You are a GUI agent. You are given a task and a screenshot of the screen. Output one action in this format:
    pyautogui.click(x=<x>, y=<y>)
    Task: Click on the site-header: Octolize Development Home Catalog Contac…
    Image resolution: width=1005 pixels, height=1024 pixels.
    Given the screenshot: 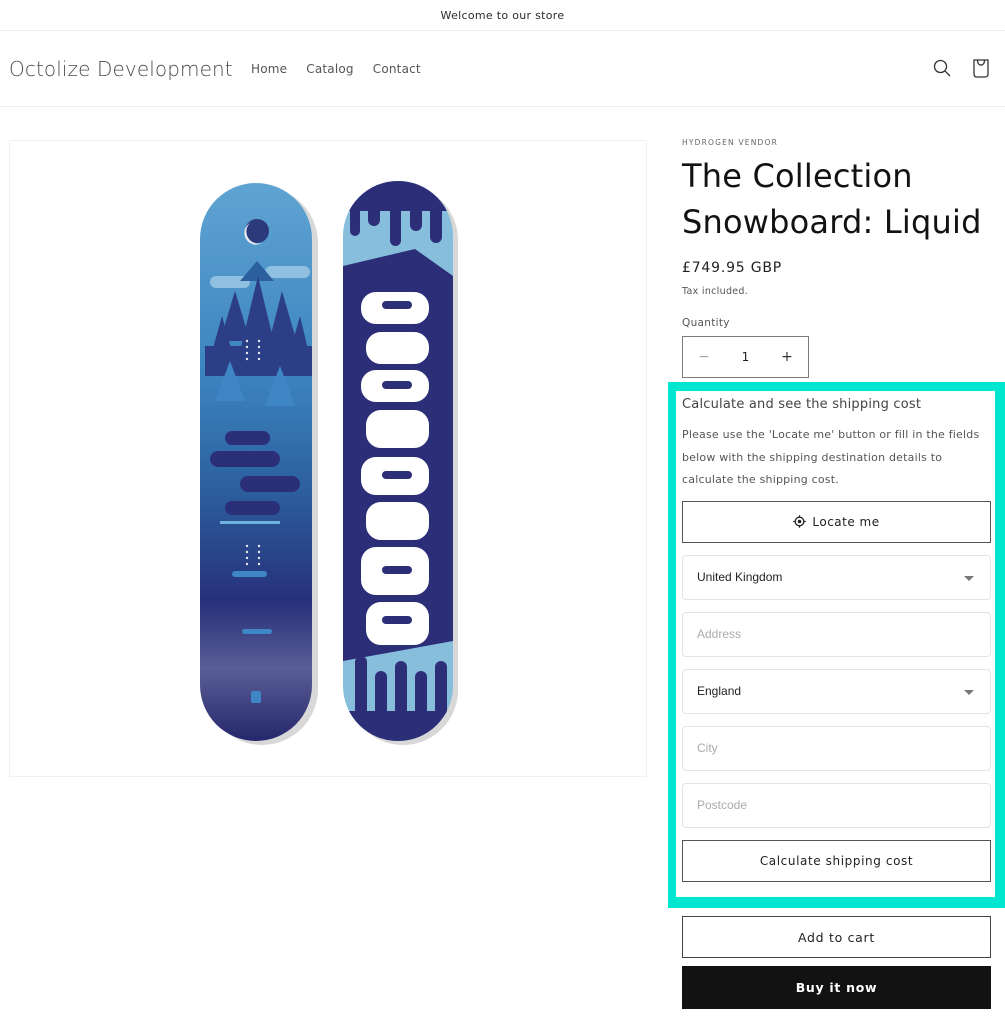 What is the action you would take?
    pyautogui.click(x=502, y=69)
    